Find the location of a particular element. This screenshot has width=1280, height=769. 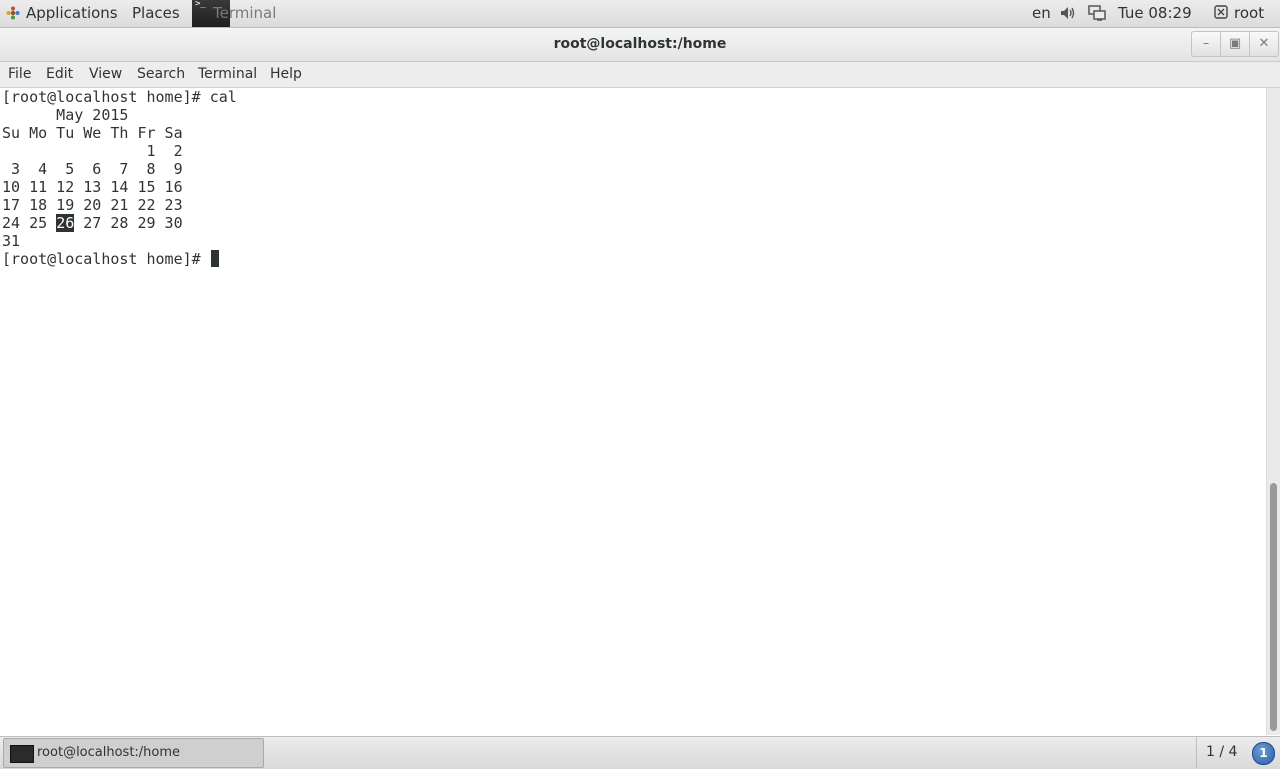

menu-view: View is located at coordinates (105, 74).